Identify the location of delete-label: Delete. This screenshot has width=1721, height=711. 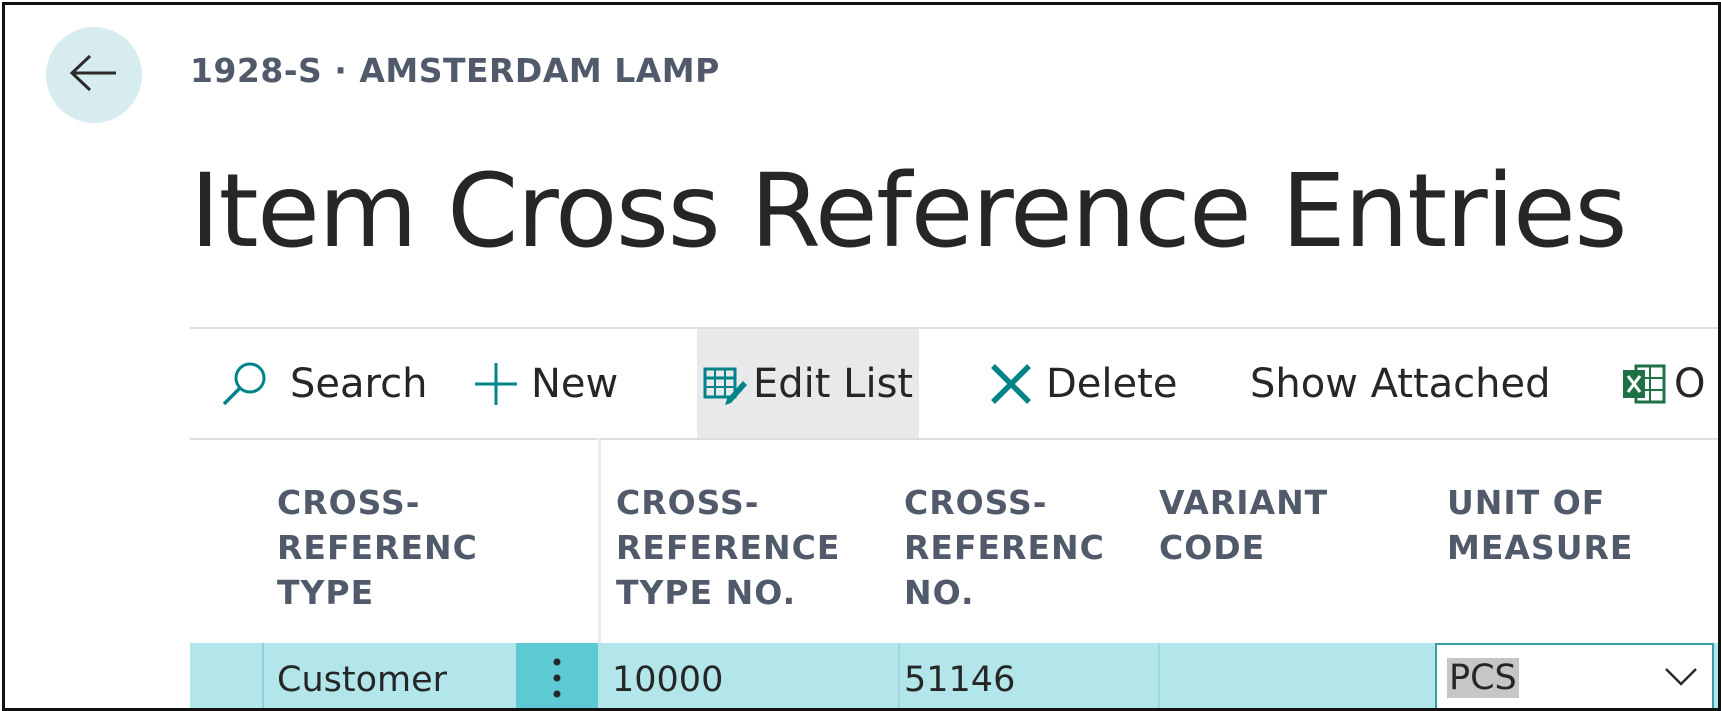
(1112, 383).